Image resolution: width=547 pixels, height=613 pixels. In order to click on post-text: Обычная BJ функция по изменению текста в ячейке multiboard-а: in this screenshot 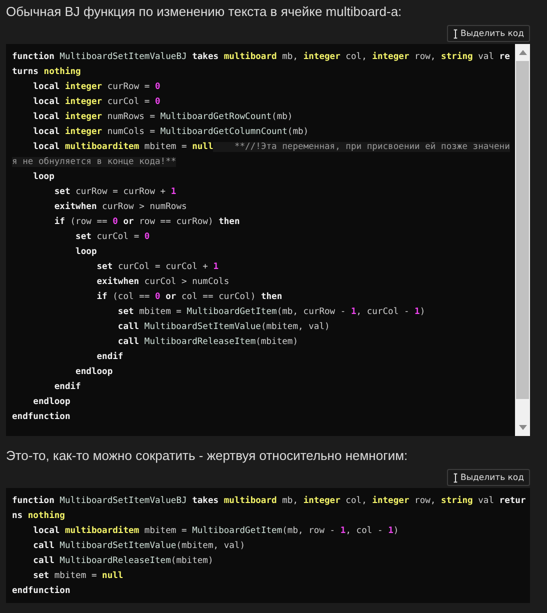, I will do `click(204, 12)`.